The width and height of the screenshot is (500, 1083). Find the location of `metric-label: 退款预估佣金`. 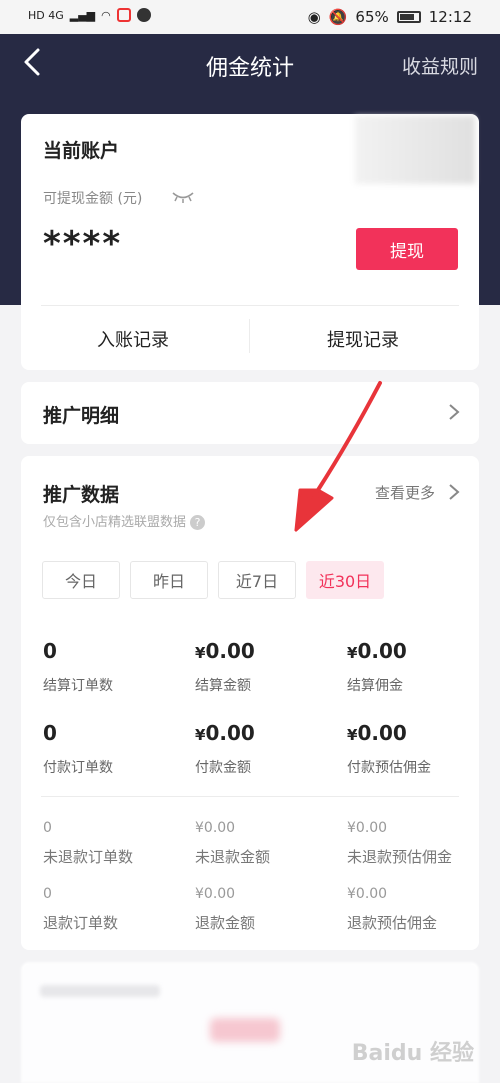

metric-label: 退款预估佣金 is located at coordinates (392, 923).